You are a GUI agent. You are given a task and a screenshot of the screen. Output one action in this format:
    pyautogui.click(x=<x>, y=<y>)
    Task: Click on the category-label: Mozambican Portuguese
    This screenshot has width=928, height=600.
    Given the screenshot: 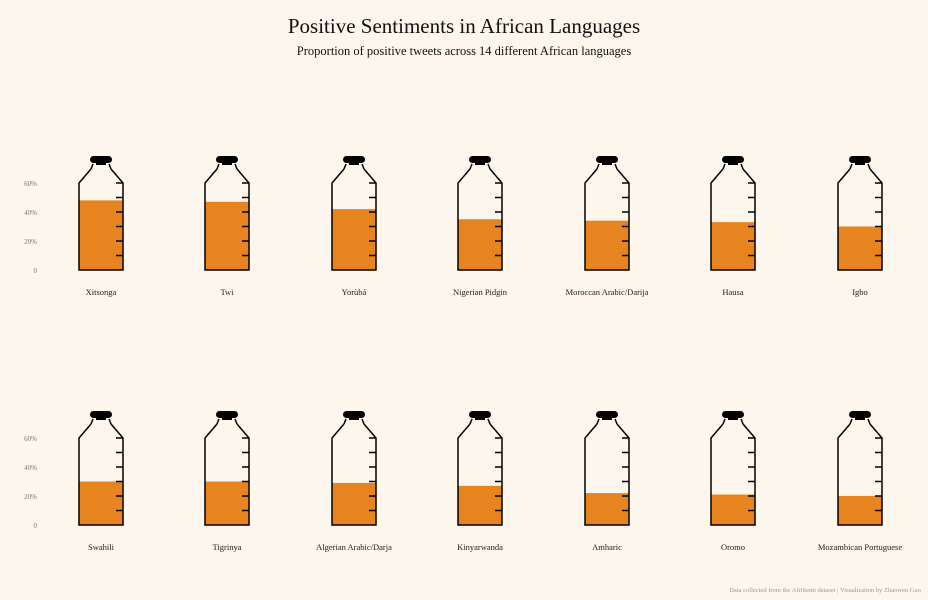 What is the action you would take?
    pyautogui.click(x=860, y=547)
    